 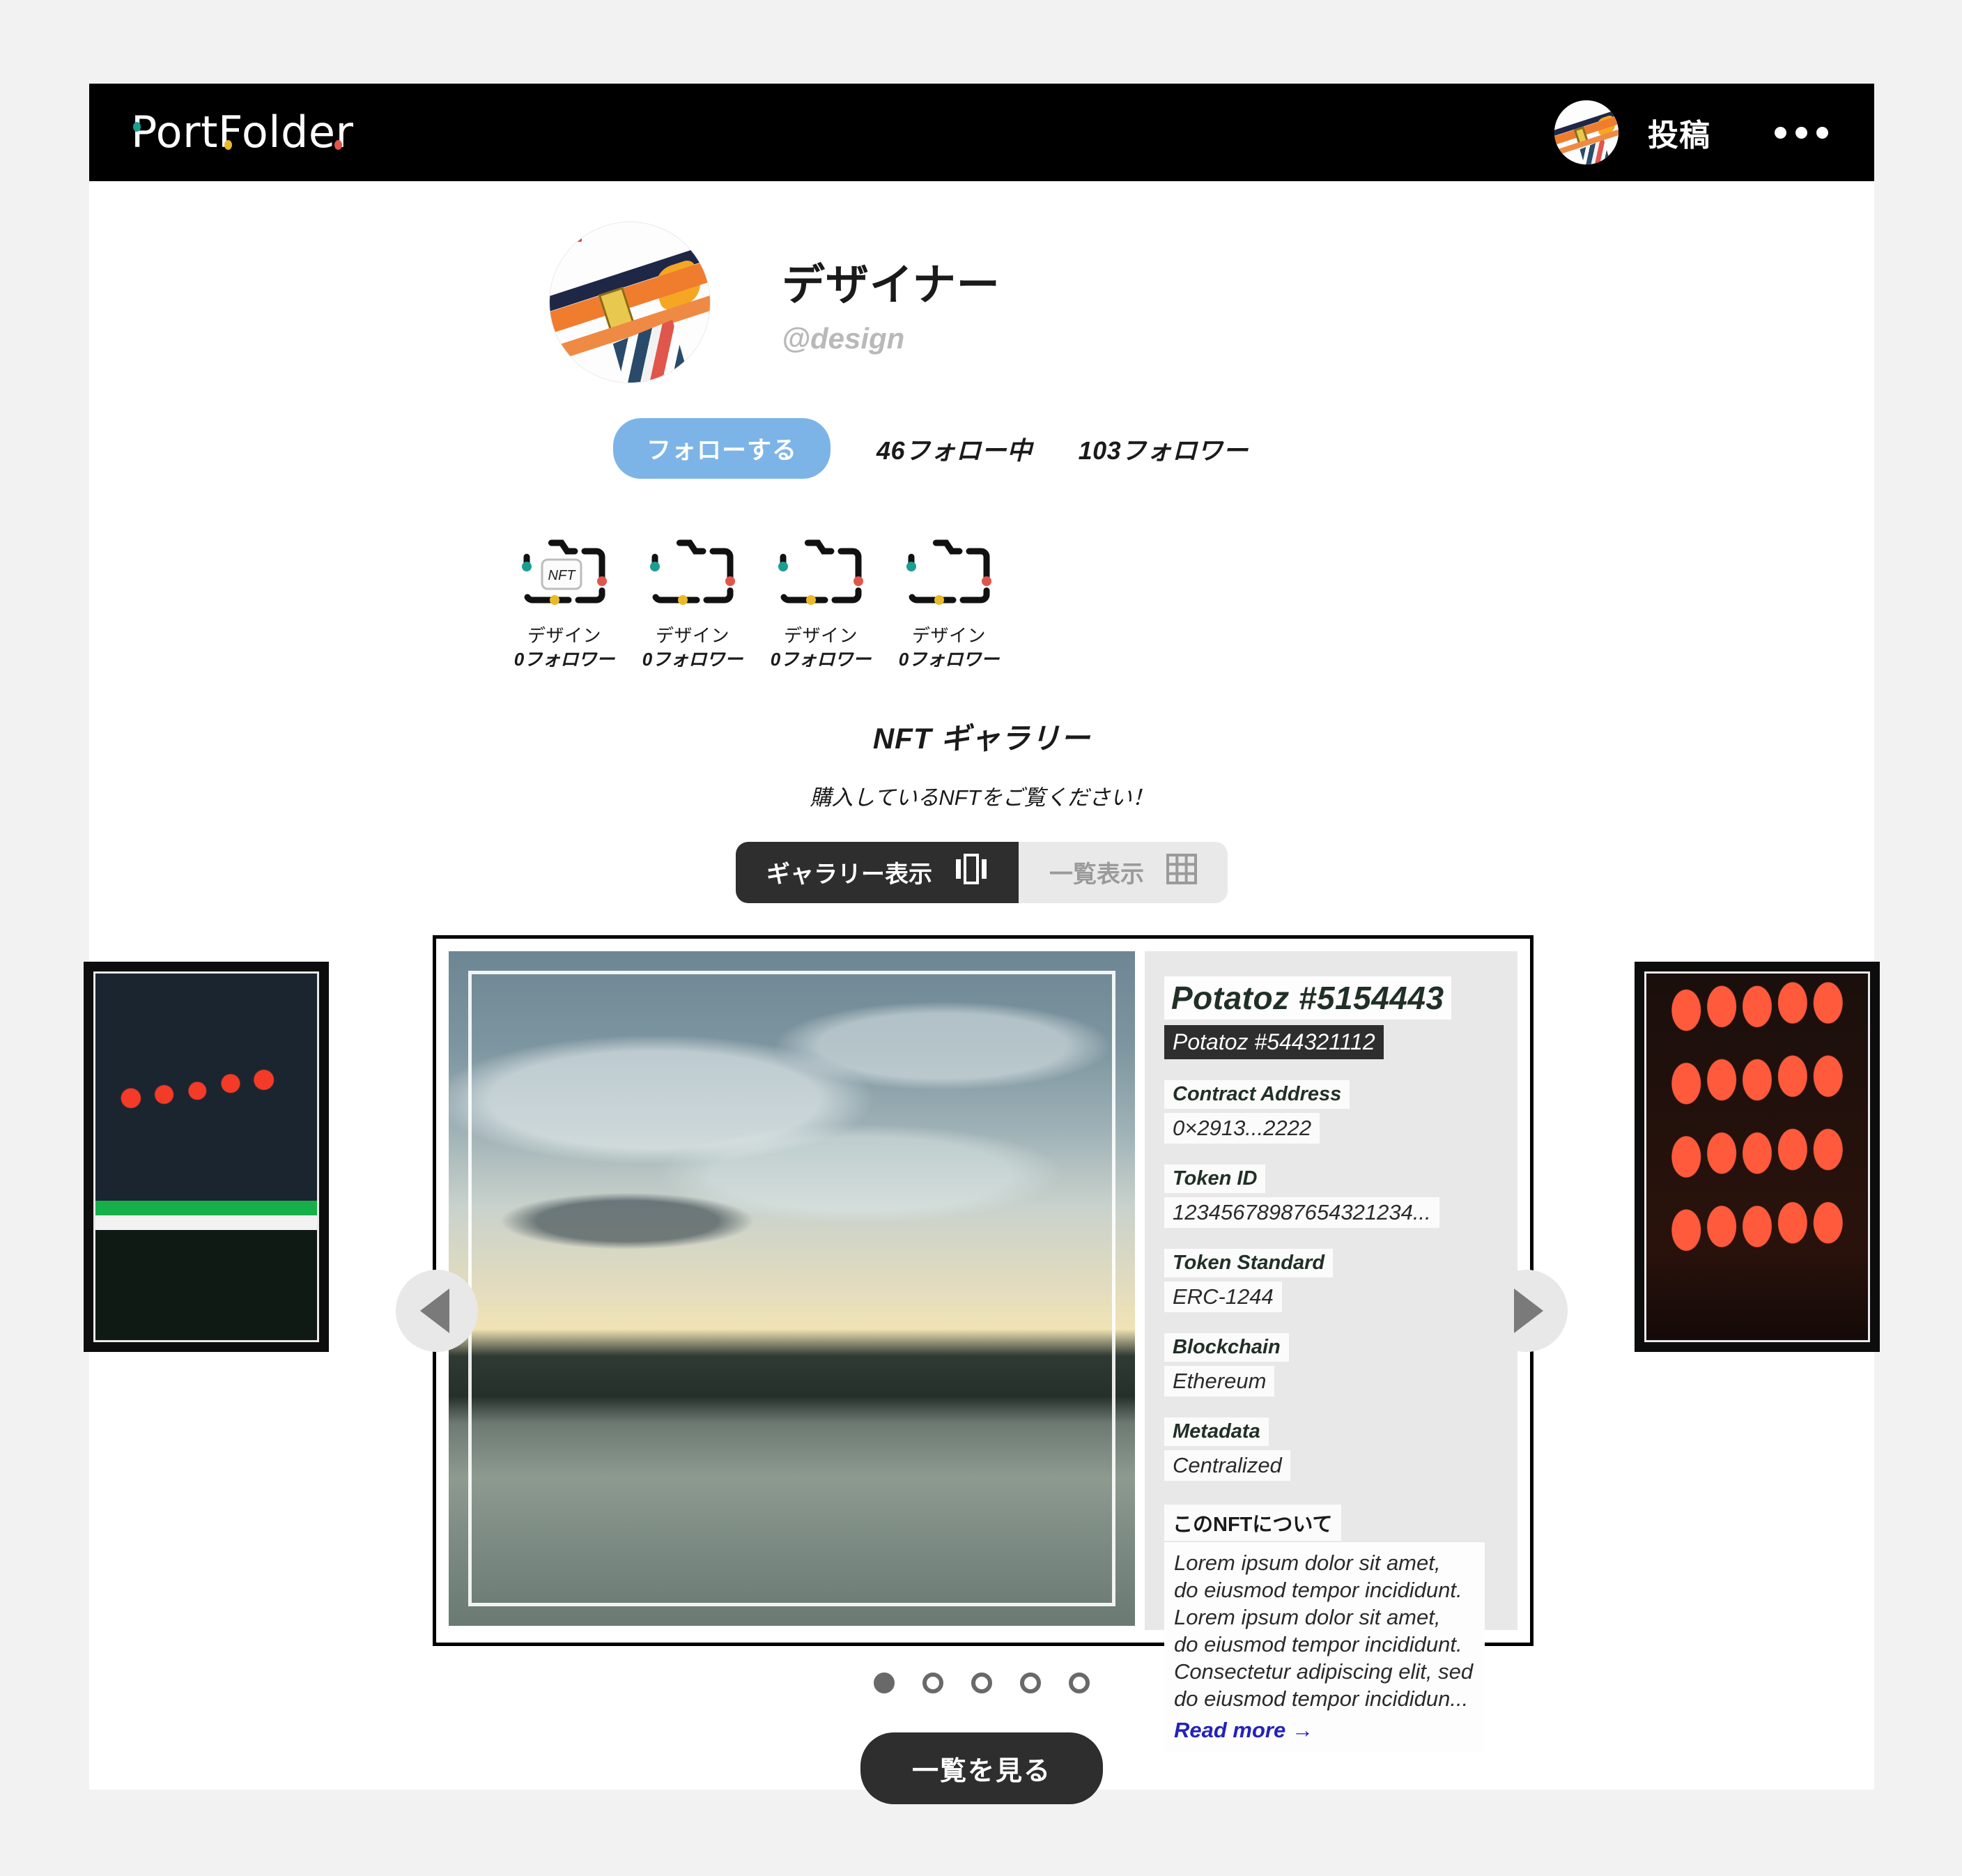 I want to click on profile-header-row: デザイナー @design, so click(x=982, y=302).